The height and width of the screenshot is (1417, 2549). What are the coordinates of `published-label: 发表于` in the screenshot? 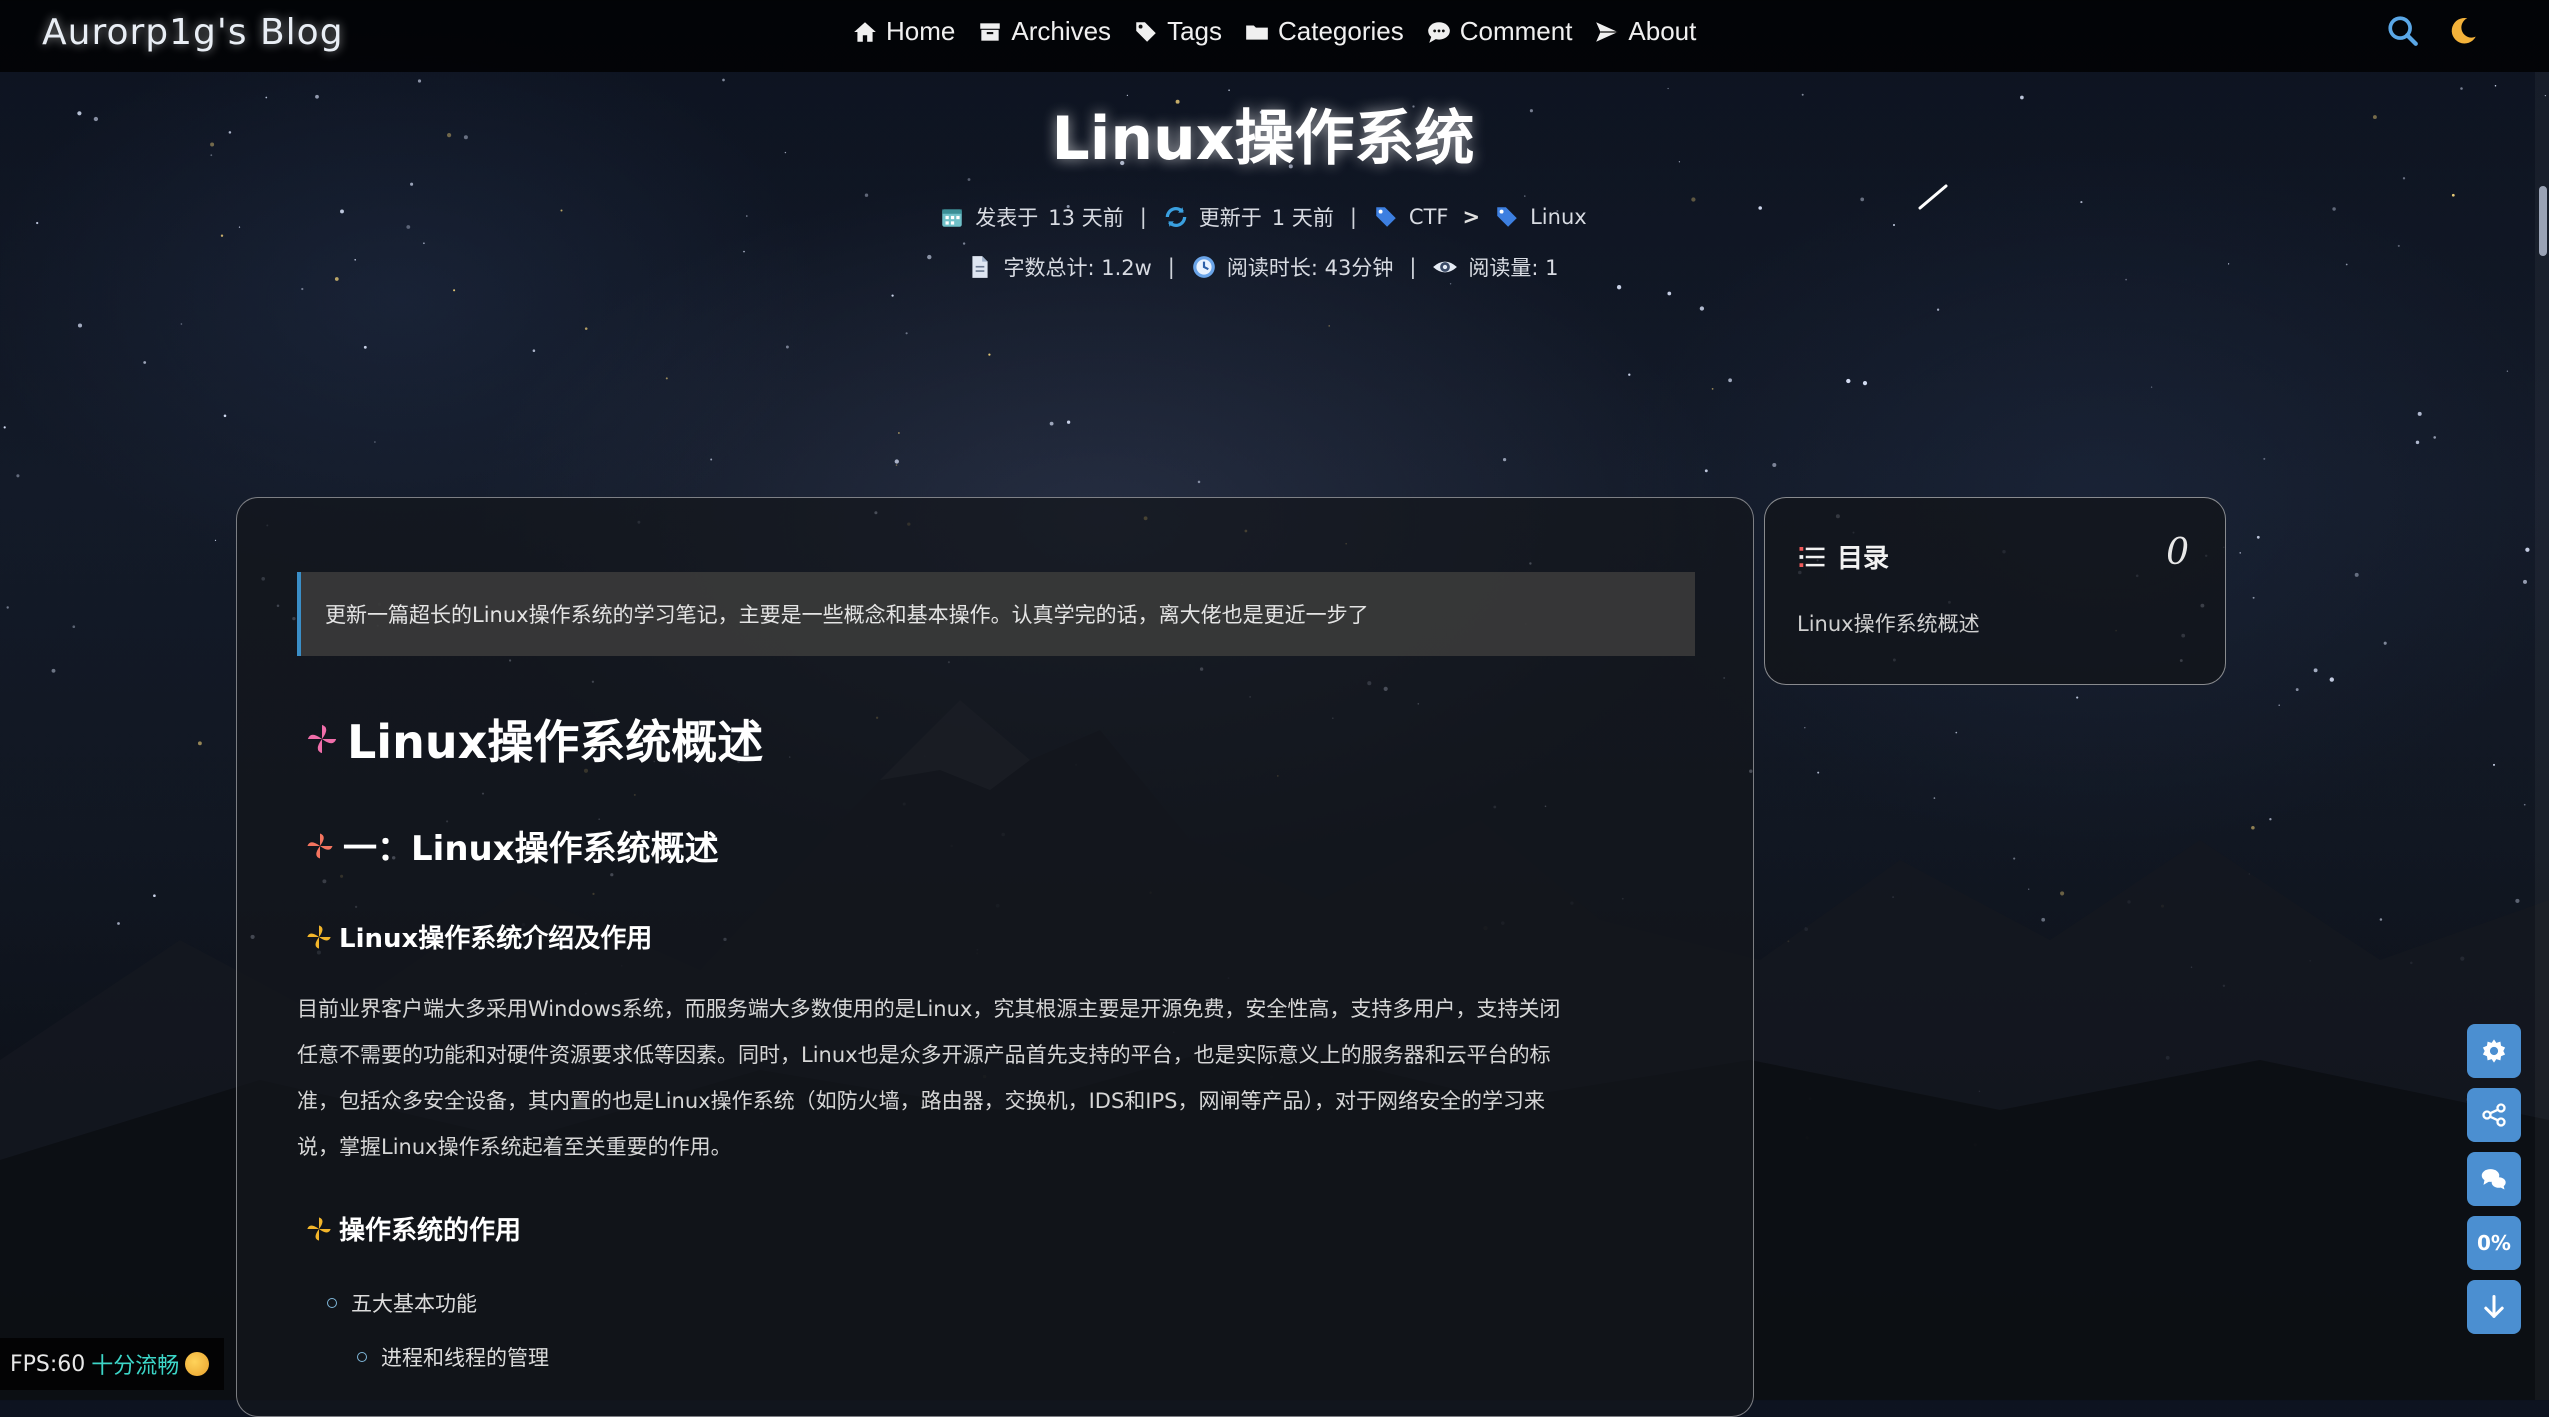 It's located at (1007, 218).